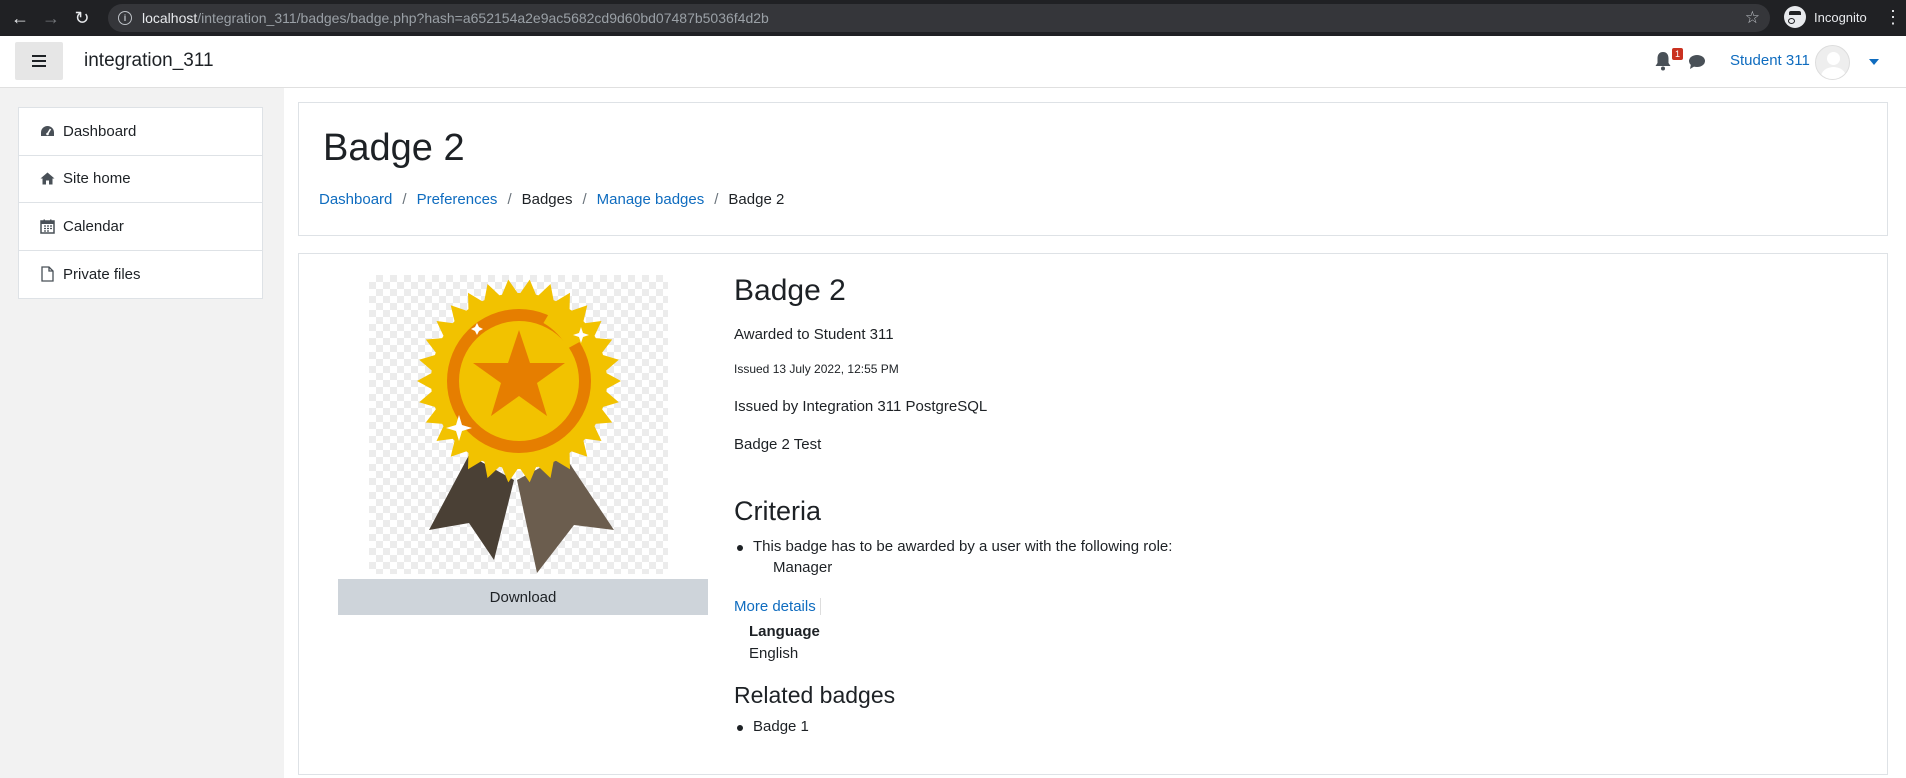 The width and height of the screenshot is (1906, 778). I want to click on awarded-to: Awarded to Student 311, so click(814, 334).